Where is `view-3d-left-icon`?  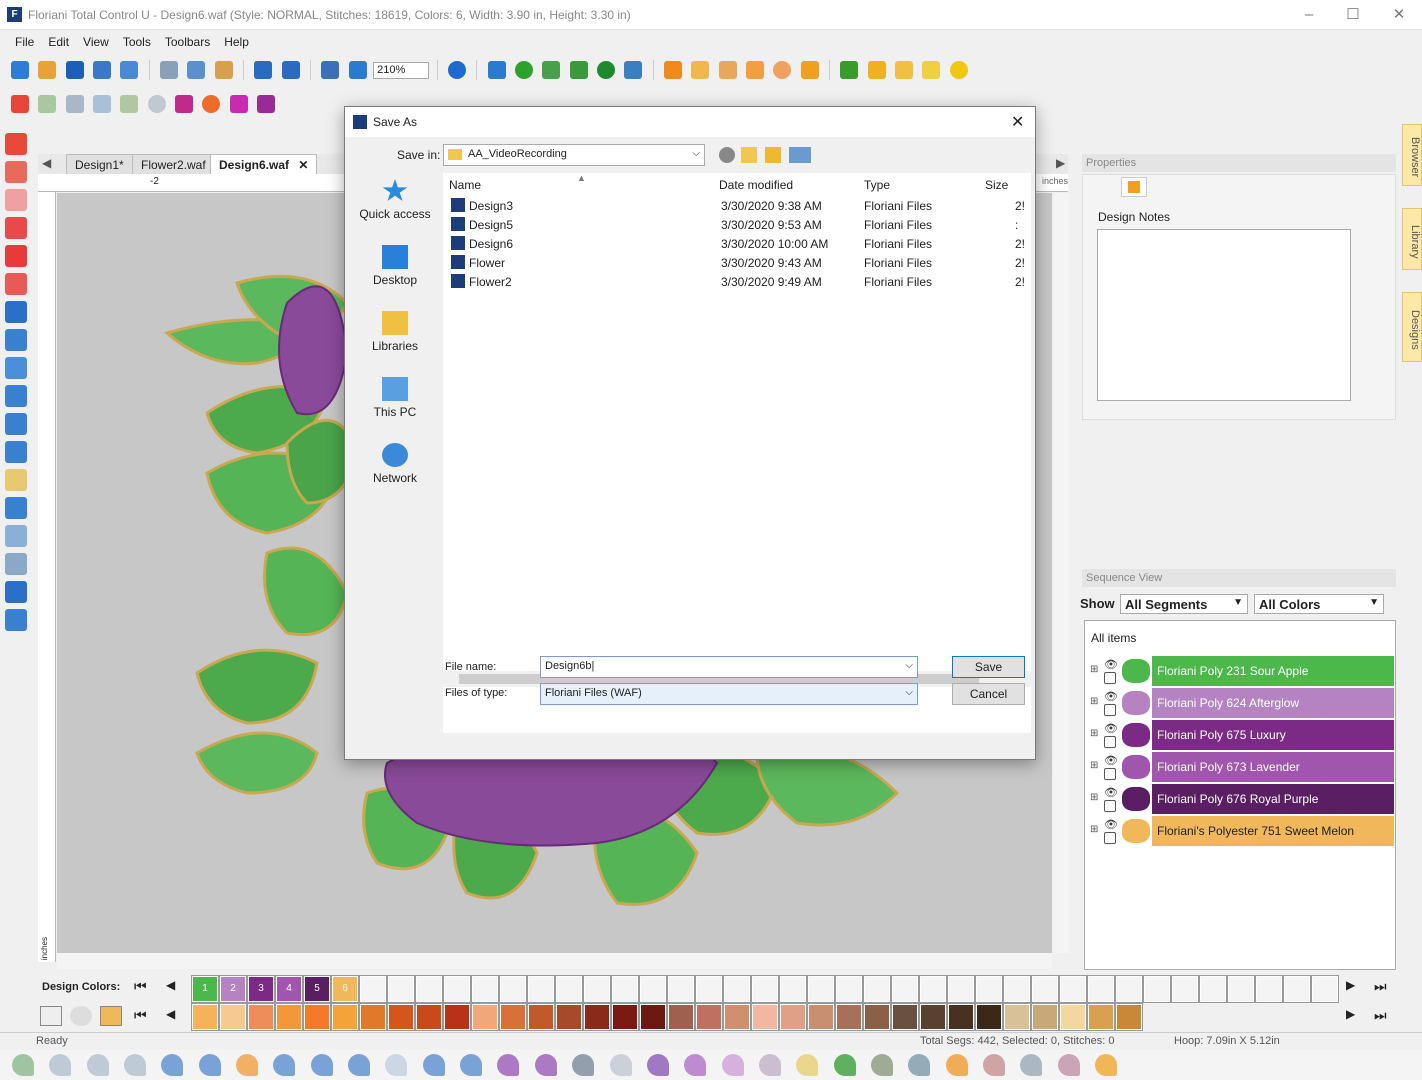
view-3d-left-icon is located at coordinates (16, 312).